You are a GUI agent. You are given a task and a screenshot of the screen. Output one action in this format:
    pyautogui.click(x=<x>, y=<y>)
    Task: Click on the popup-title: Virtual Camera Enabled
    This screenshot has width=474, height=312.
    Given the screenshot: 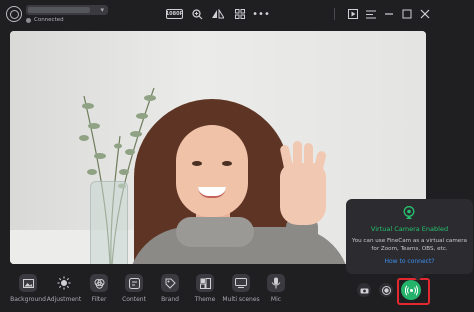 What is the action you would take?
    pyautogui.click(x=409, y=229)
    